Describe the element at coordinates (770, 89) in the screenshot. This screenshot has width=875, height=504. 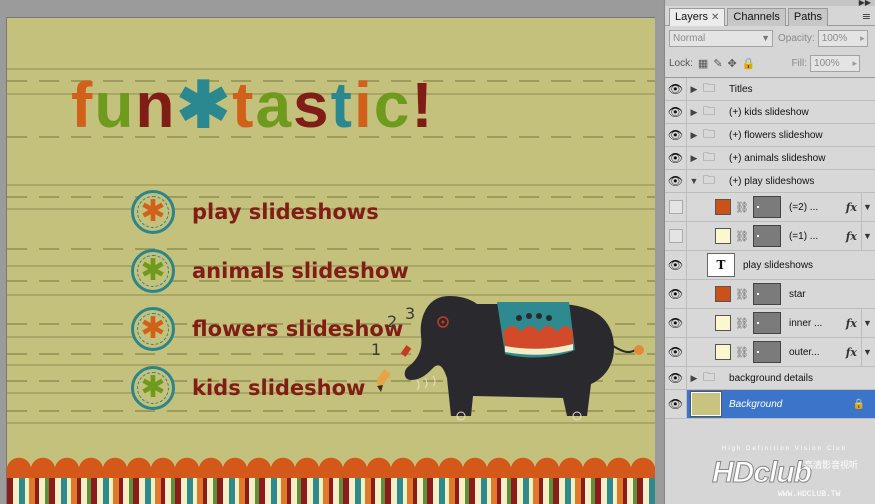
I see `layer-row-titles: 👁 ▶ 🗀 Titles` at that location.